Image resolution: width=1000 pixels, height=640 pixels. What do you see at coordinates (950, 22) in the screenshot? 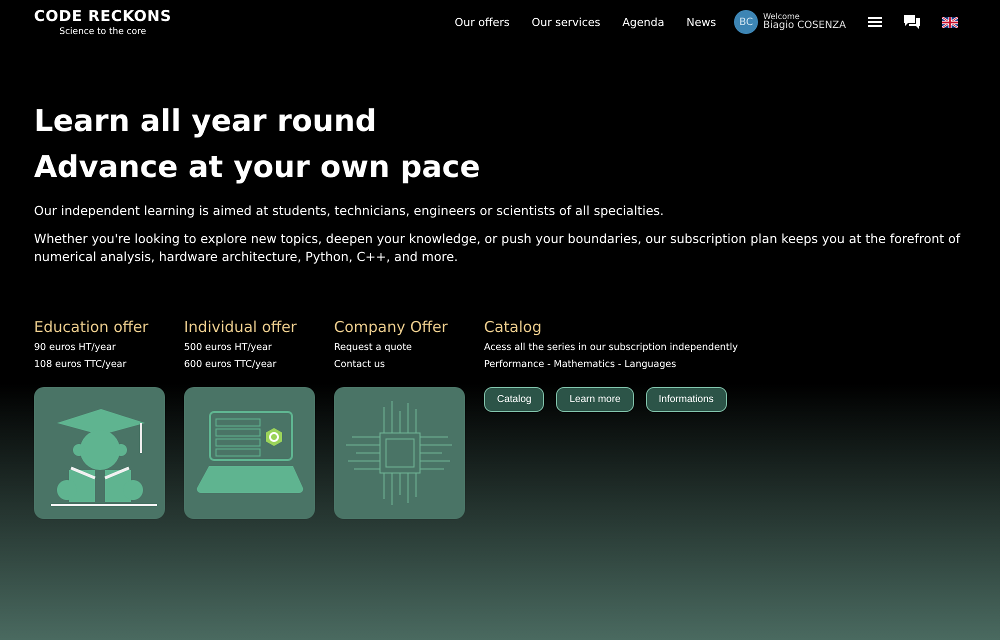
I see `flag-icon` at bounding box center [950, 22].